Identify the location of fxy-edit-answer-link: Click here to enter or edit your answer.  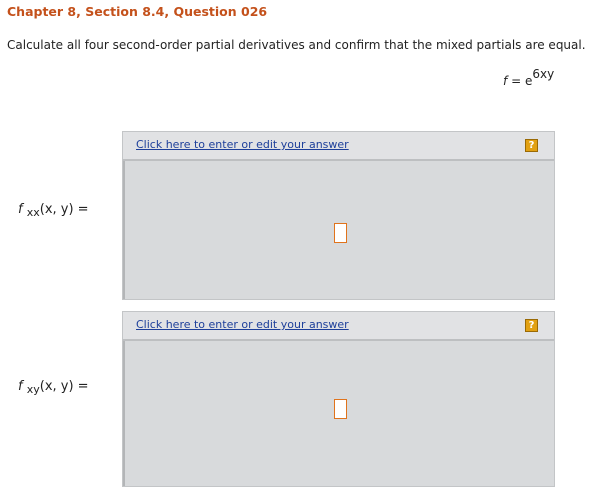
(242, 324).